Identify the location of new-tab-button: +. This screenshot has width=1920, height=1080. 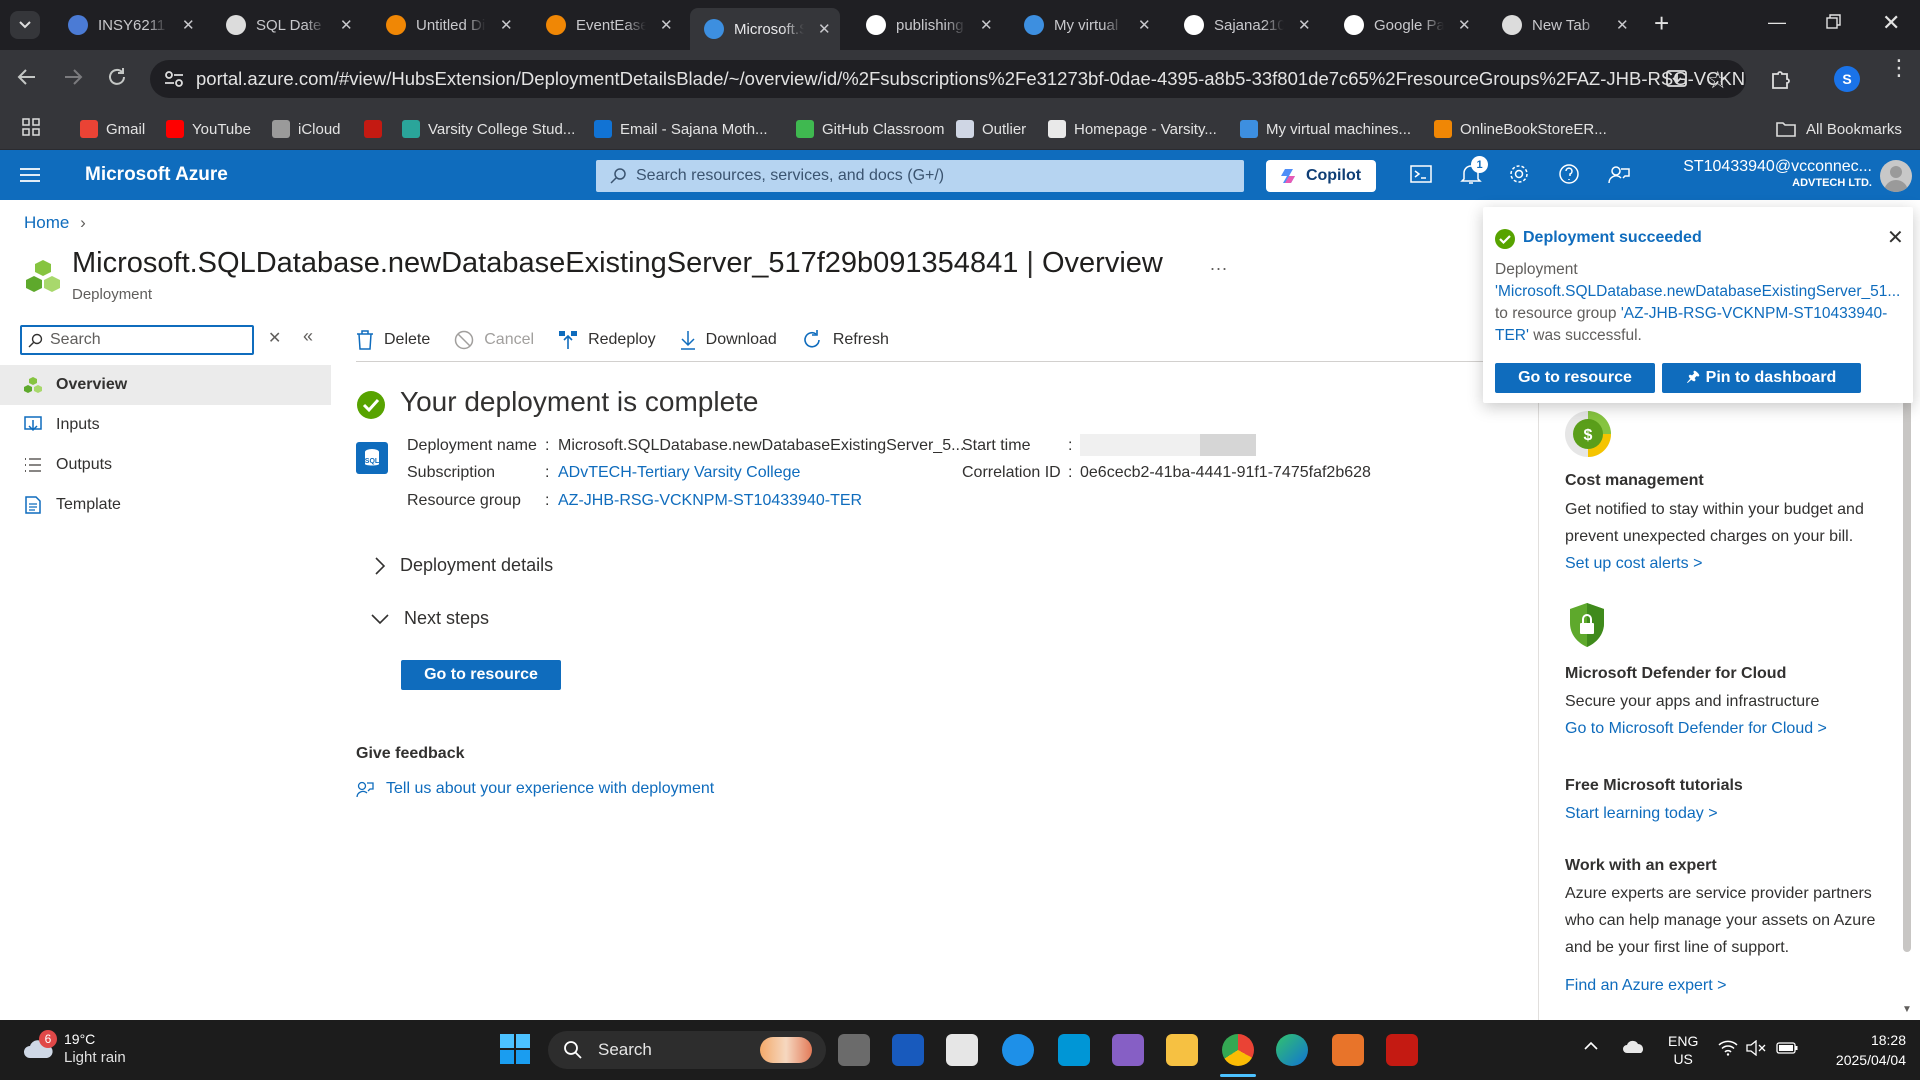
(1661, 23).